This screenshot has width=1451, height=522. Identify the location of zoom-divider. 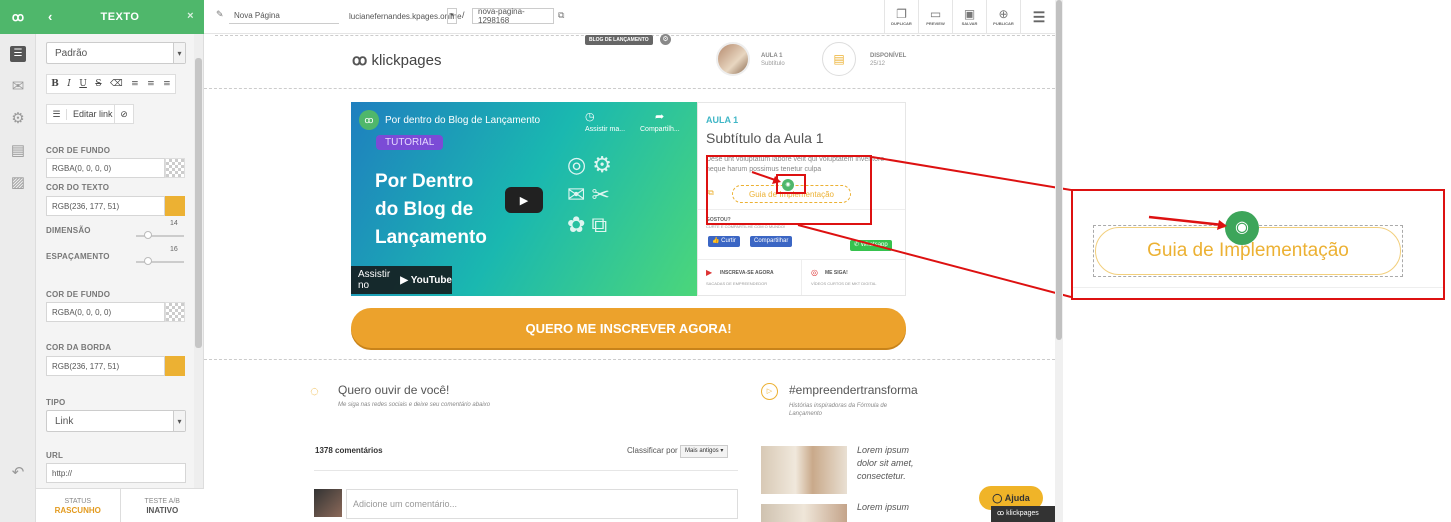
(1258, 287).